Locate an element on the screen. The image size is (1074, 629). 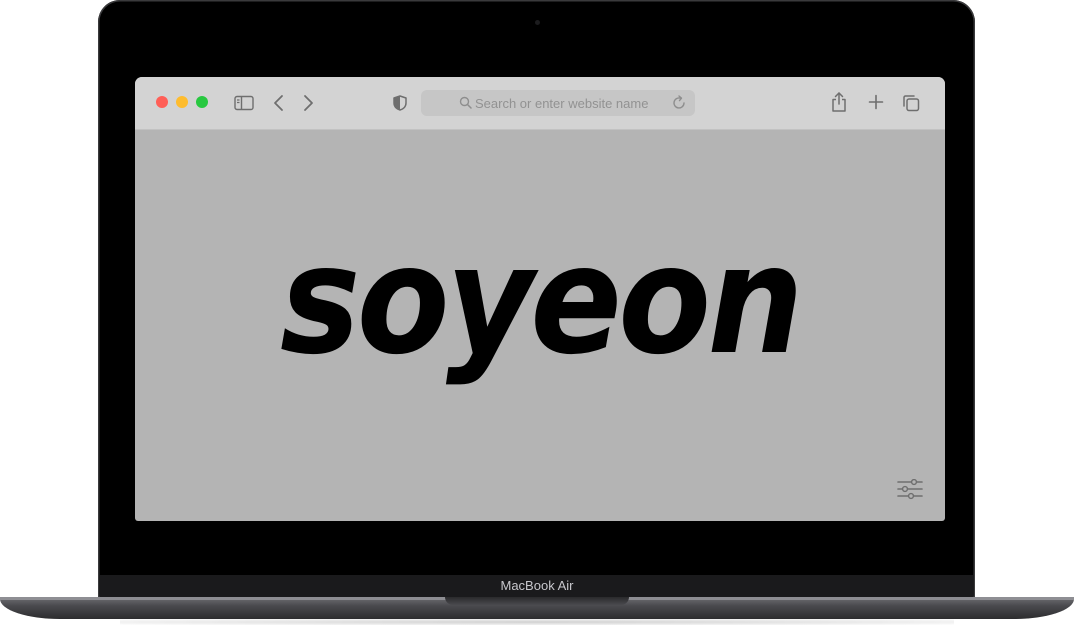
plus-icon is located at coordinates (876, 102).